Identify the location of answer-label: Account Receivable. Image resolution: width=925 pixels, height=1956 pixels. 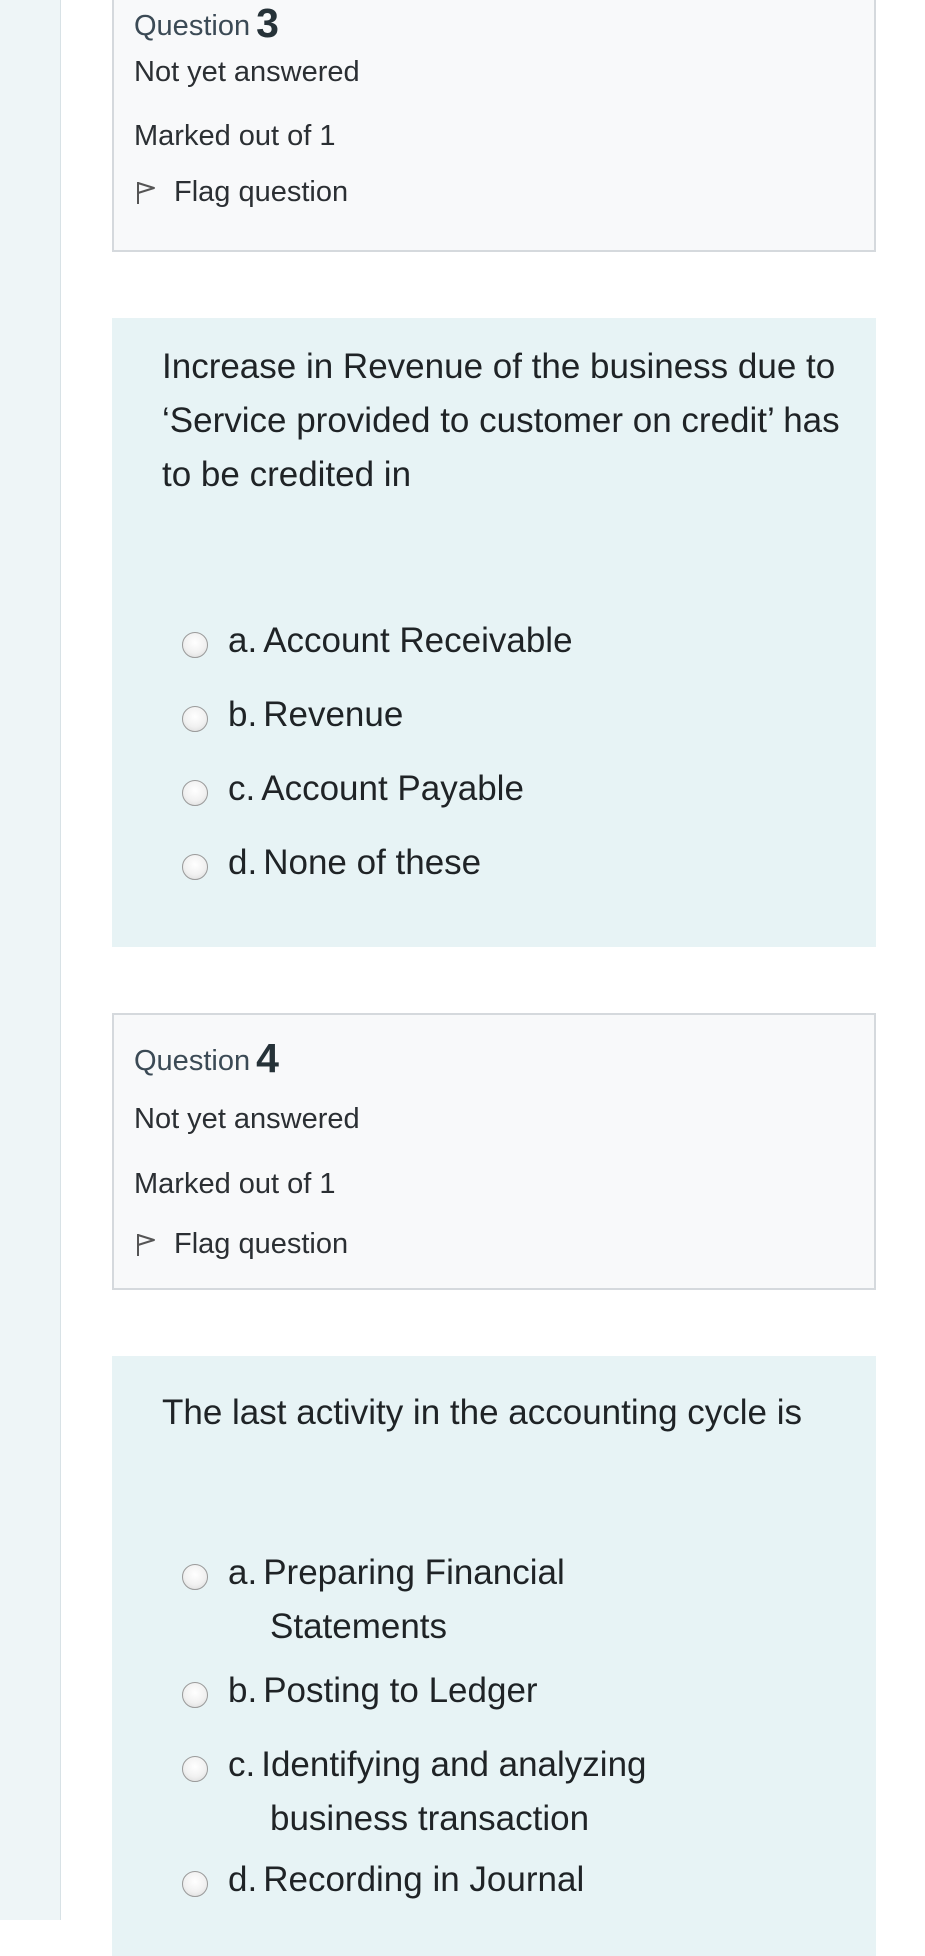
(418, 640).